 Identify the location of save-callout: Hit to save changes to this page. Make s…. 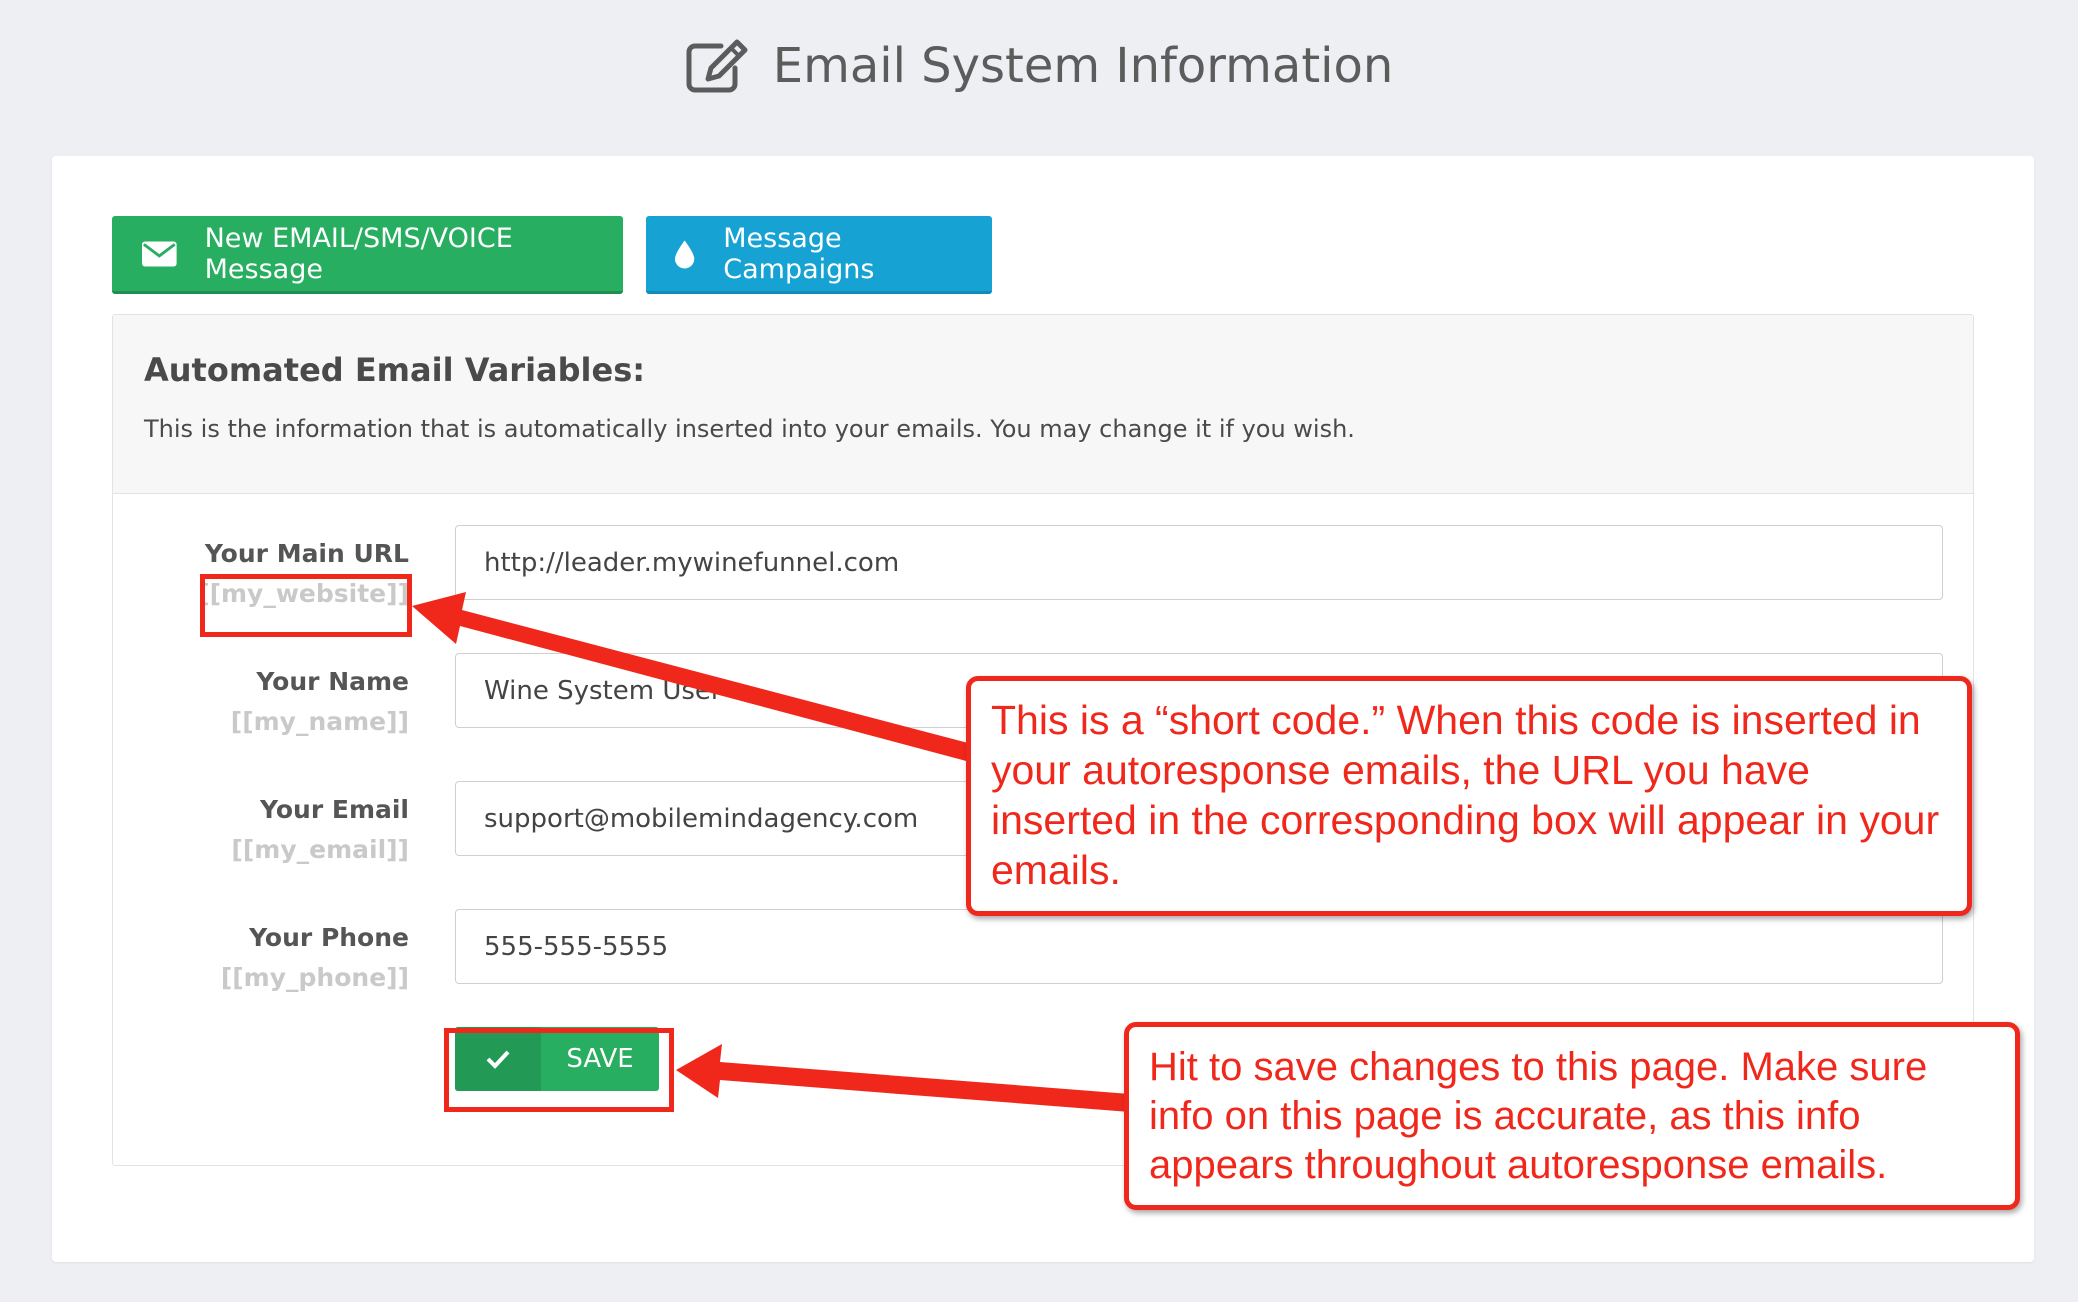
(1572, 1116).